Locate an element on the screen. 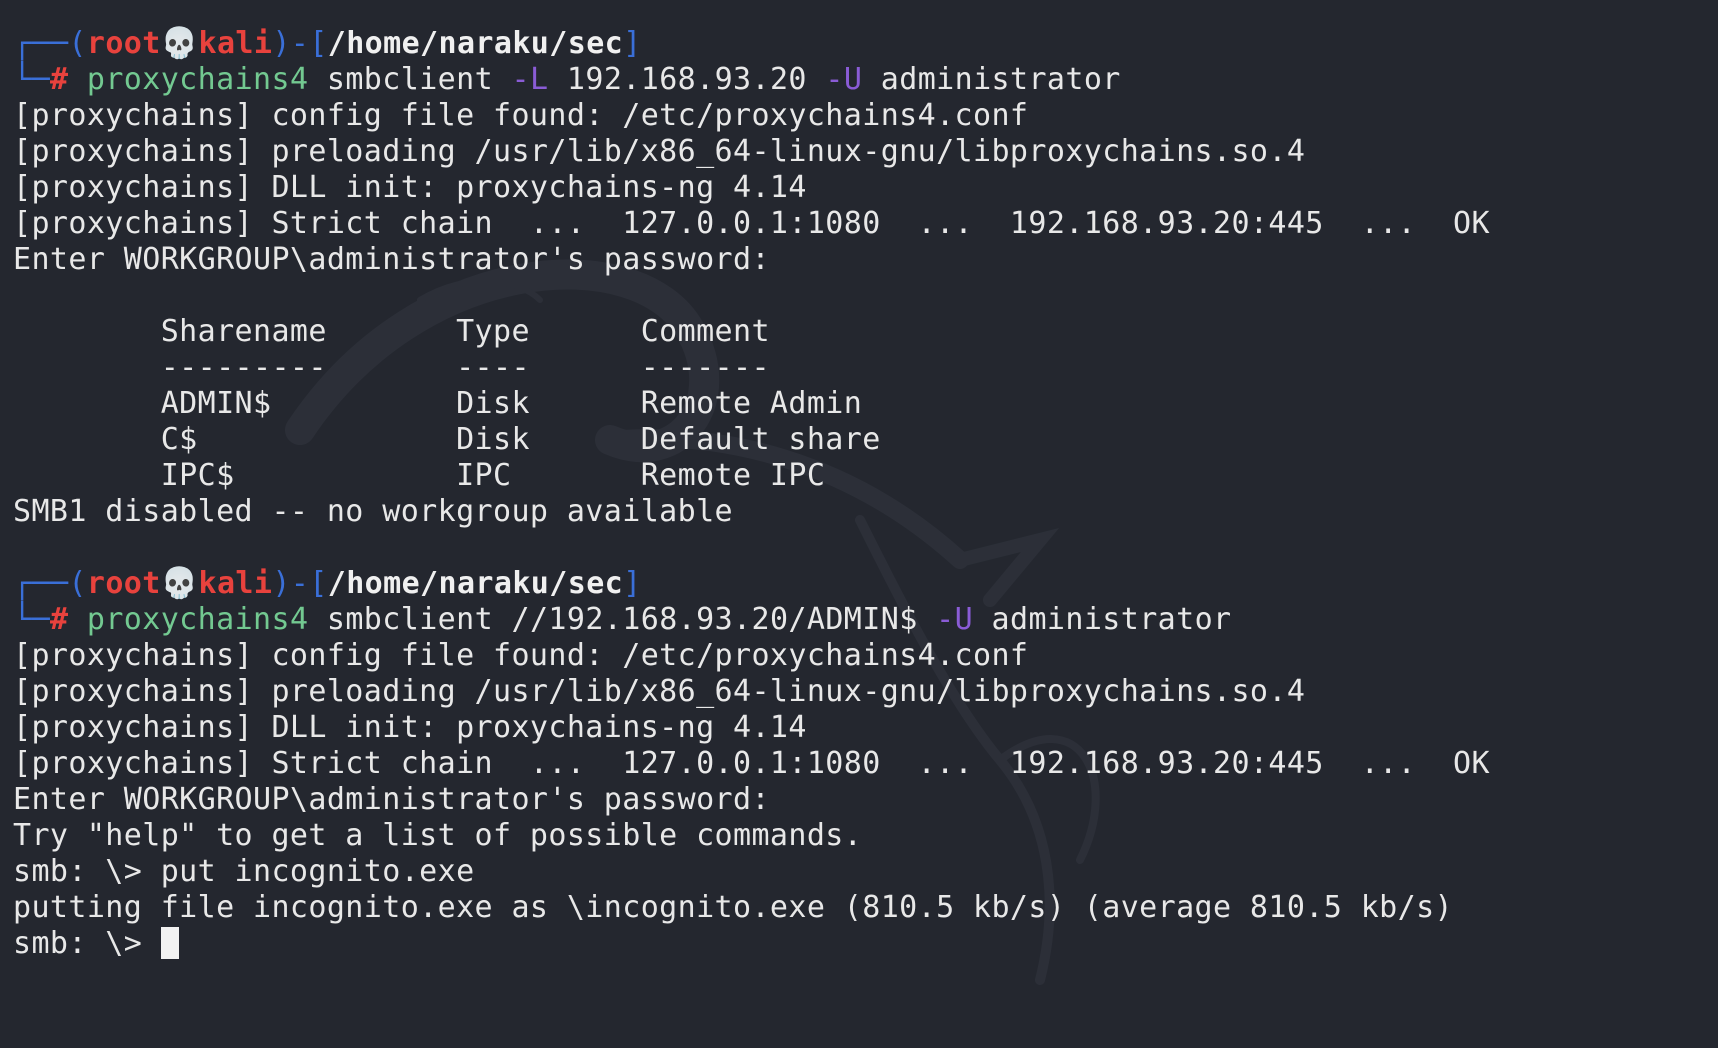 The height and width of the screenshot is (1048, 1718). prompt-line-2-top: ┌──(root💀kali)-[/home/naraku/sec] is located at coordinates (327, 583).